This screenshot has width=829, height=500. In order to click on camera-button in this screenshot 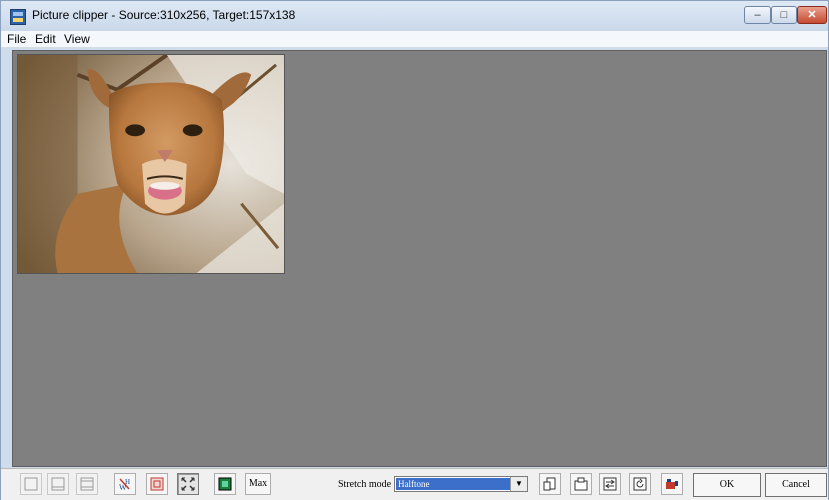, I will do `click(672, 484)`.